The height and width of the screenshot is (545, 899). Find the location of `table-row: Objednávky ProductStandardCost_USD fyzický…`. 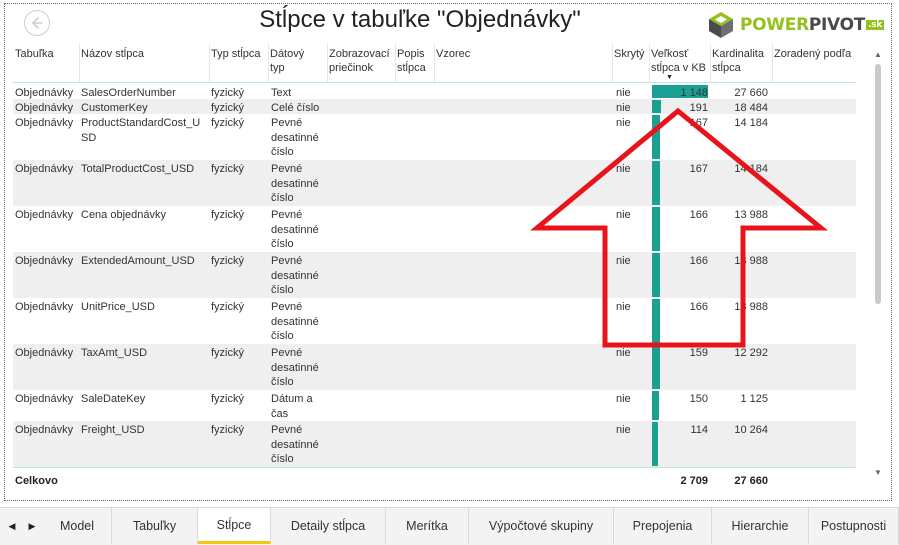

table-row: Objednávky ProductStandardCost_USD fyzický… is located at coordinates (434, 137).